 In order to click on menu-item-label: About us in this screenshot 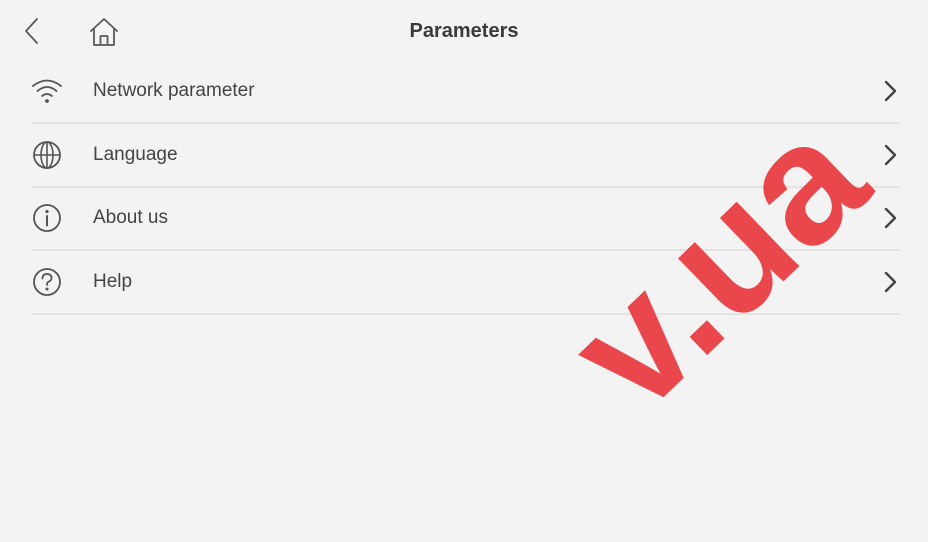, I will do `click(130, 217)`.